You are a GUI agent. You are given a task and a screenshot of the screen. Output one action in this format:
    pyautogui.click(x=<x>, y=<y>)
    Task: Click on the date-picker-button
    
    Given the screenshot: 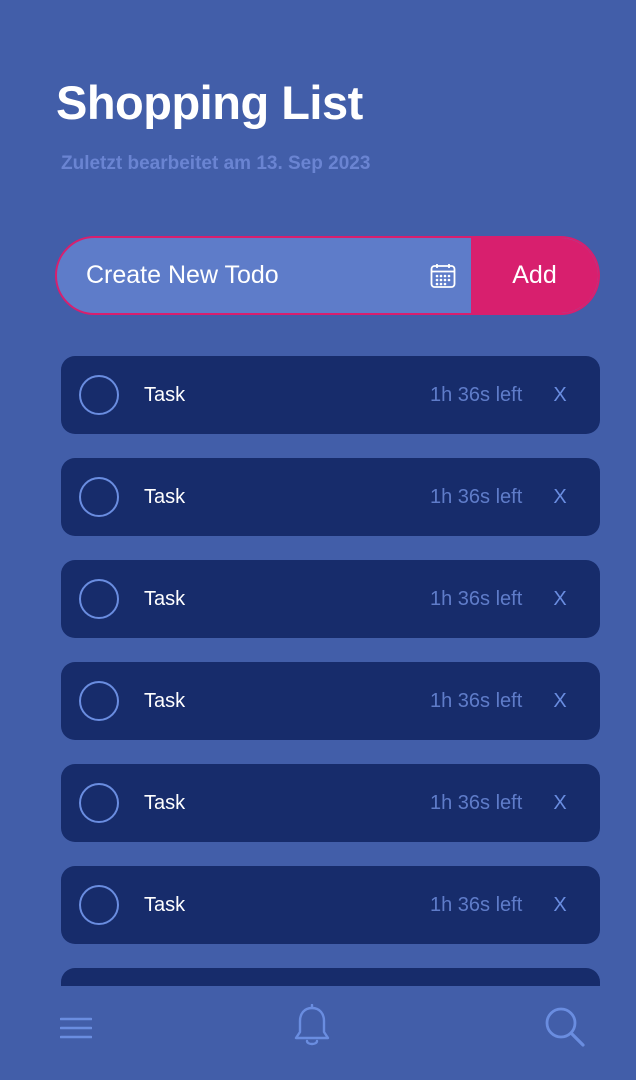 What is the action you would take?
    pyautogui.click(x=443, y=275)
    